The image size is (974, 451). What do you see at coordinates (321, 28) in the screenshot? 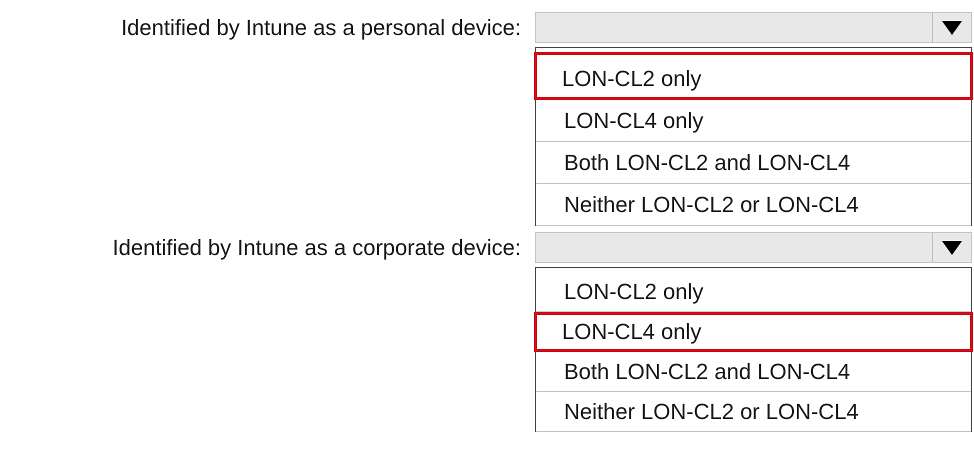
I see `question-label: Identified by Intune as a personal device:` at bounding box center [321, 28].